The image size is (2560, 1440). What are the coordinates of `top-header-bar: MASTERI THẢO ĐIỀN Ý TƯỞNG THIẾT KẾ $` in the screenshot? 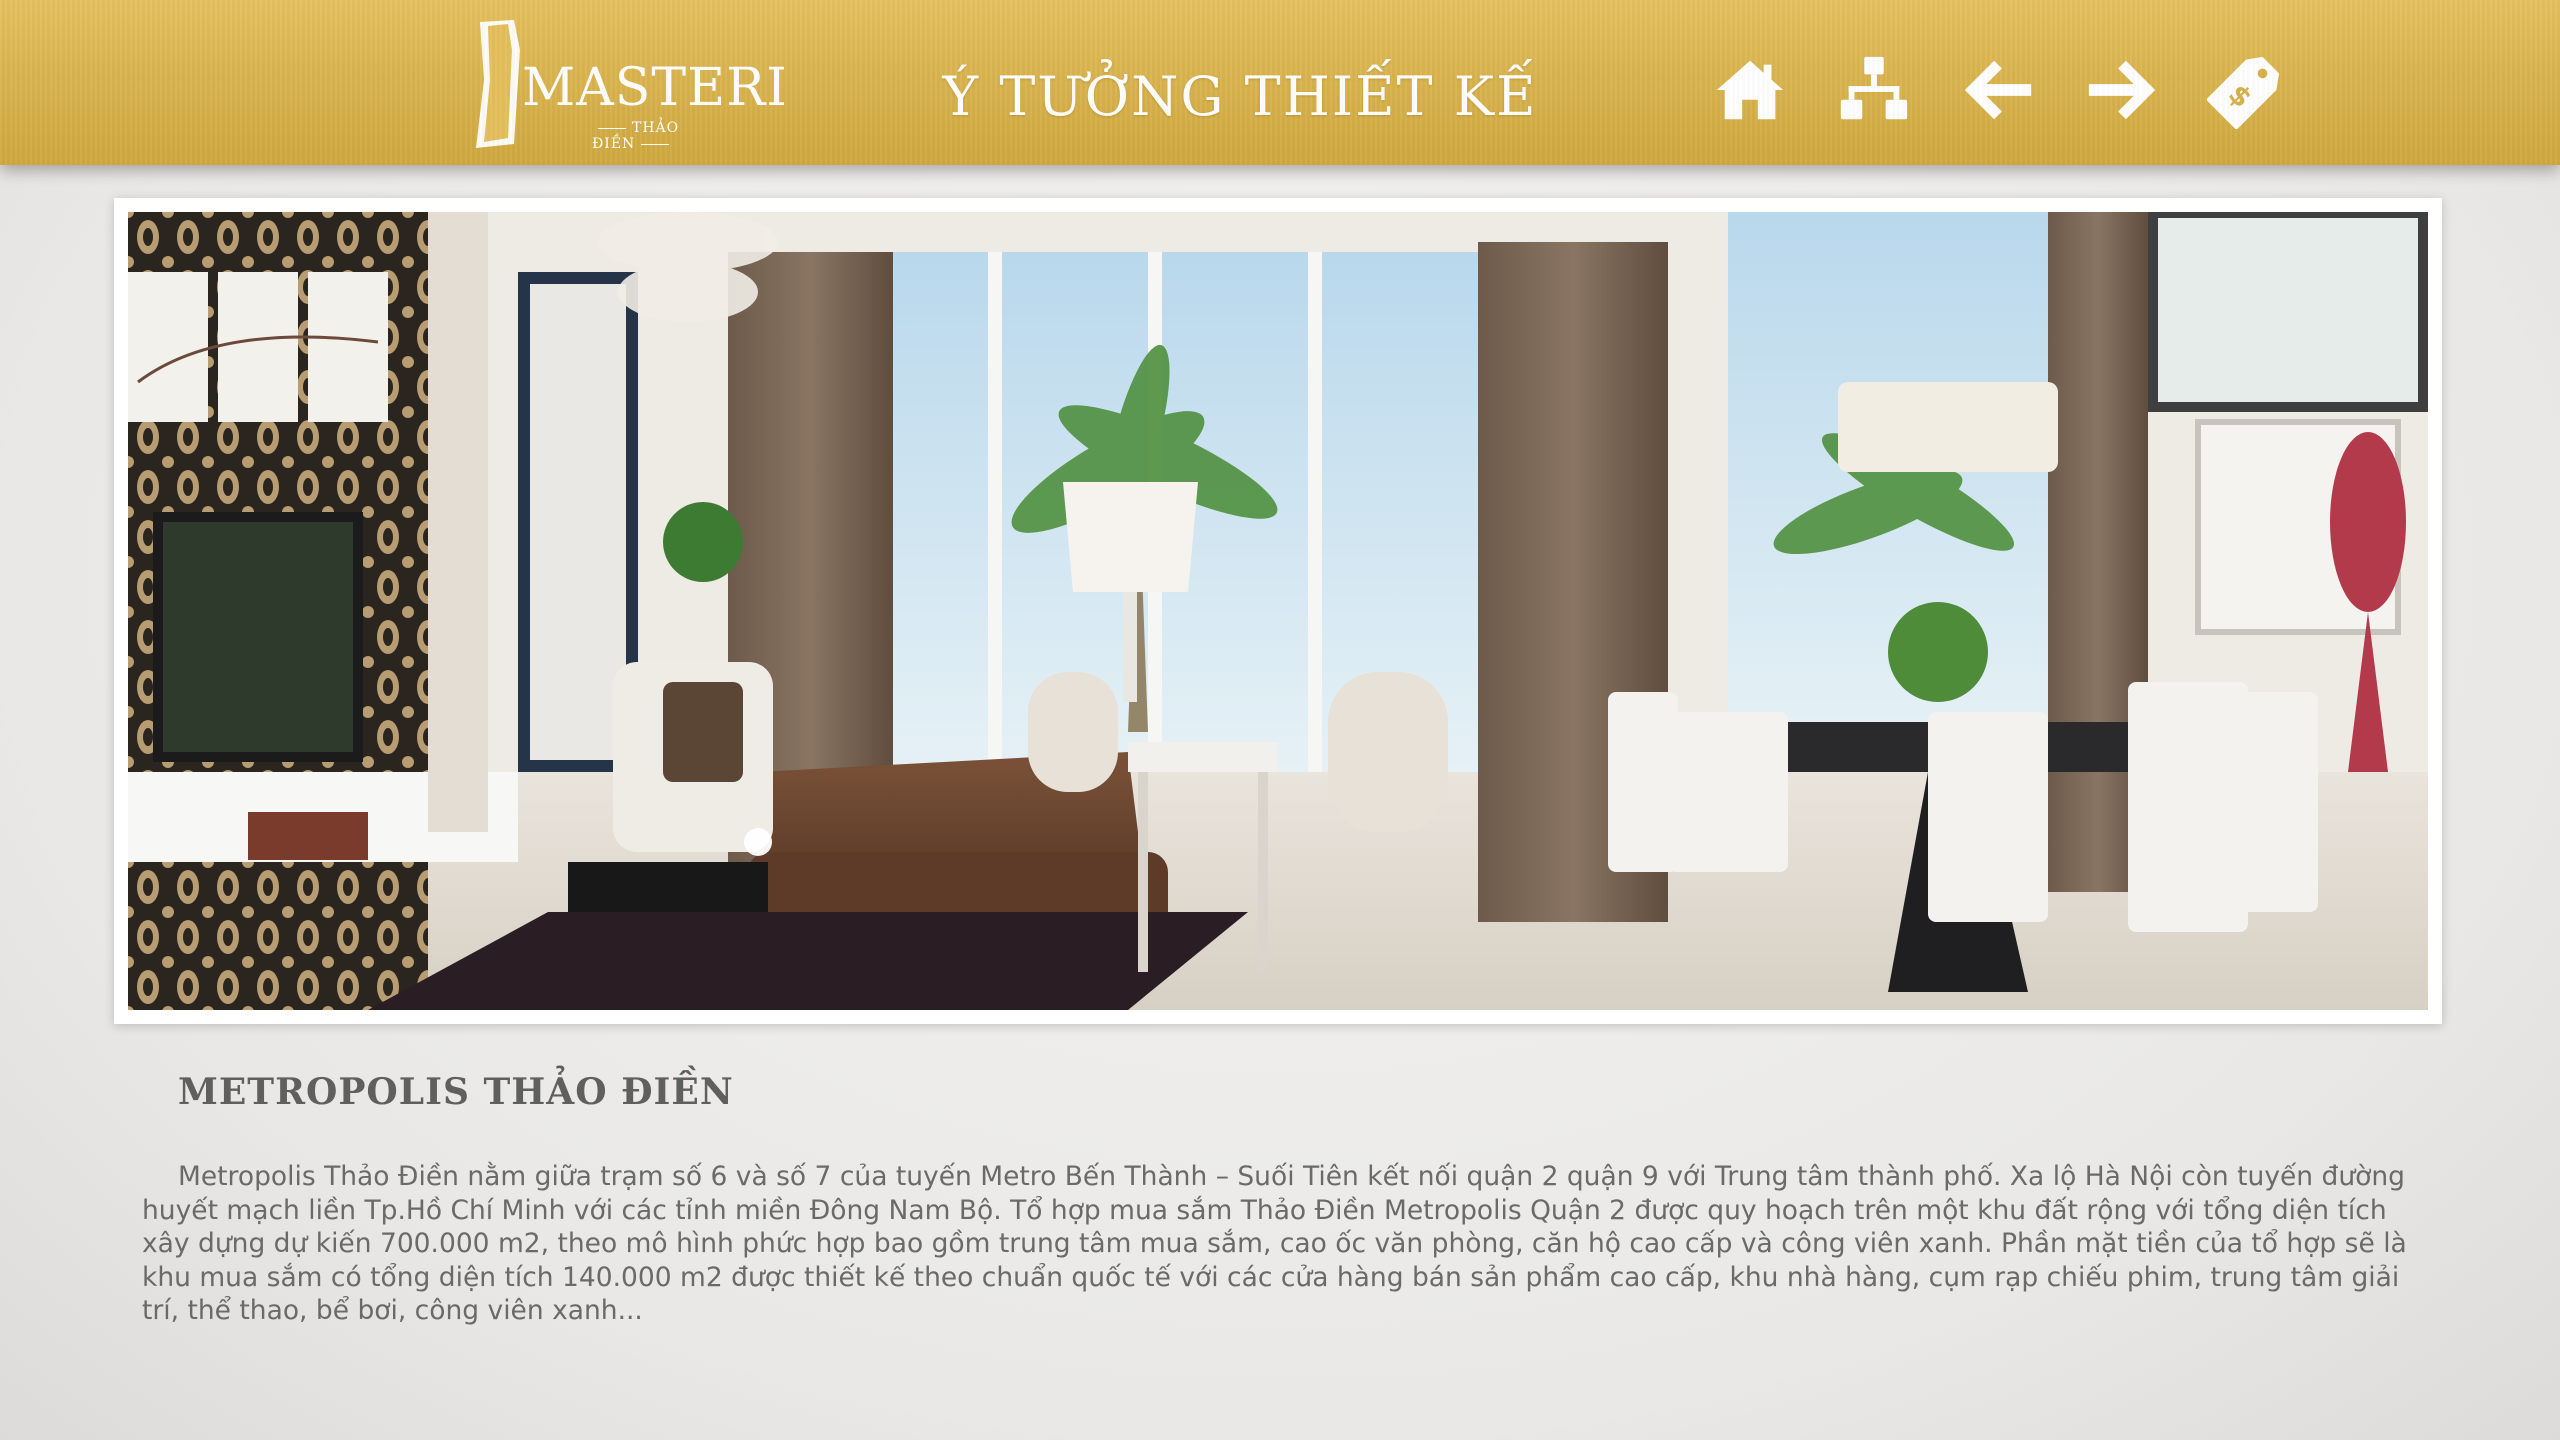 It's located at (1280, 82).